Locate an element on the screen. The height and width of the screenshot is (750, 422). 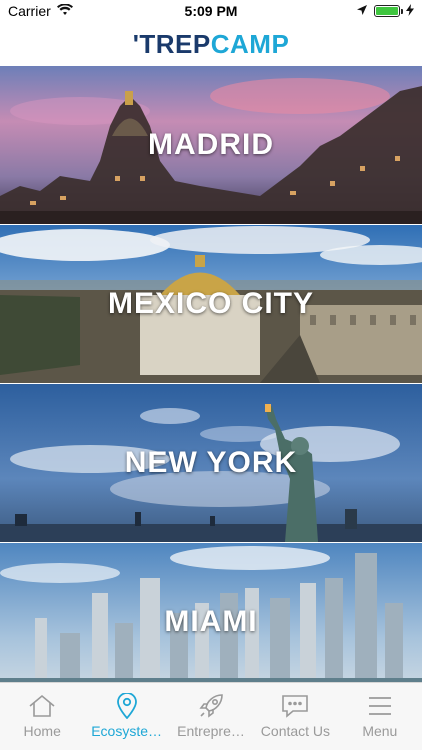
city-name: MADRID is located at coordinates (211, 144).